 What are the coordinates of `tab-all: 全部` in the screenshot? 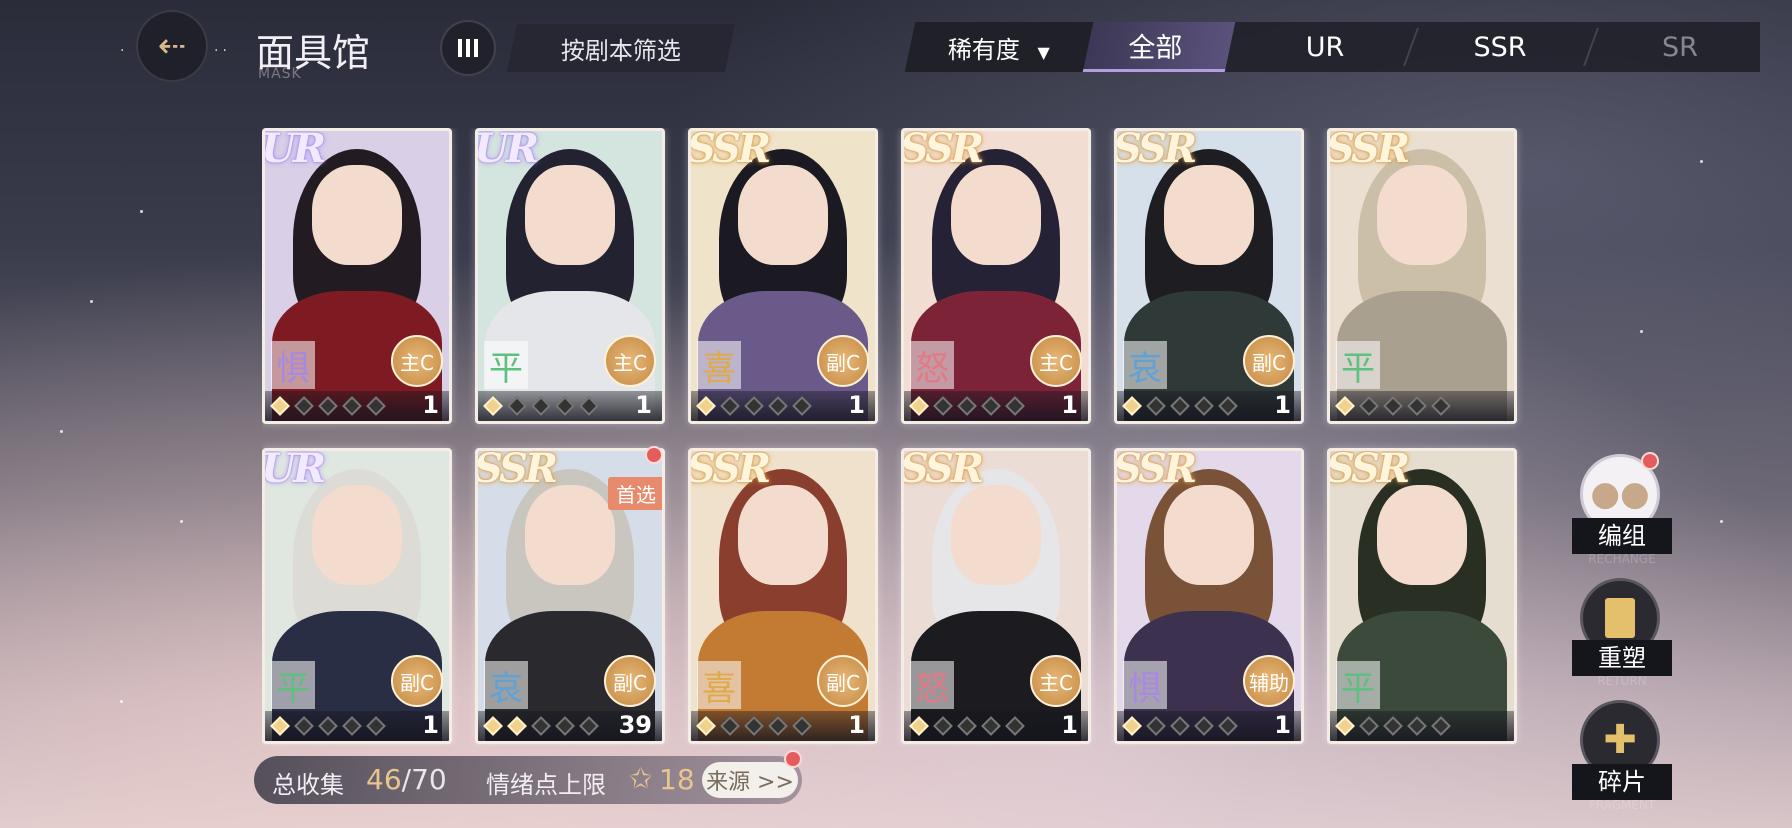 It's located at (1155, 47).